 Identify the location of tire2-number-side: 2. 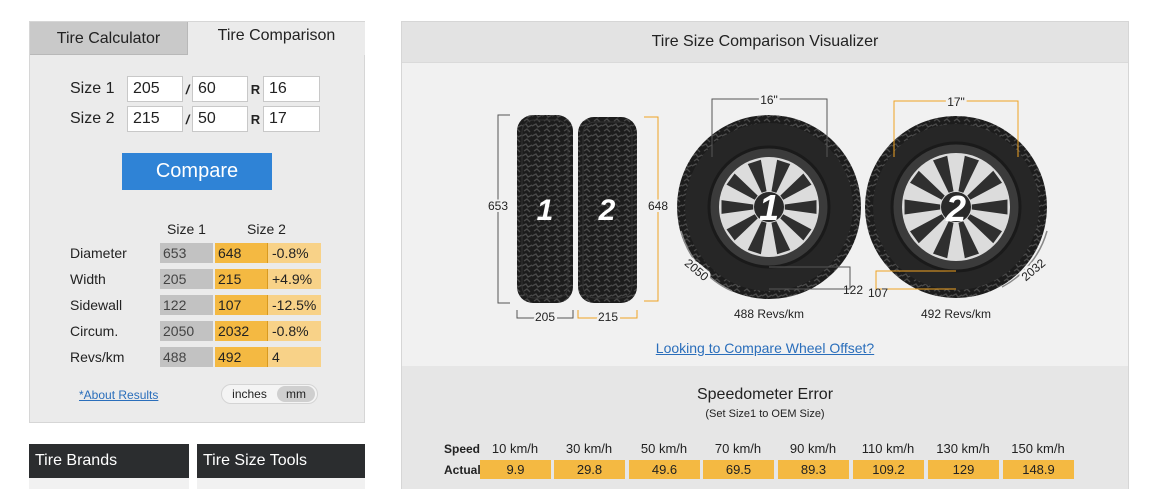
(607, 210).